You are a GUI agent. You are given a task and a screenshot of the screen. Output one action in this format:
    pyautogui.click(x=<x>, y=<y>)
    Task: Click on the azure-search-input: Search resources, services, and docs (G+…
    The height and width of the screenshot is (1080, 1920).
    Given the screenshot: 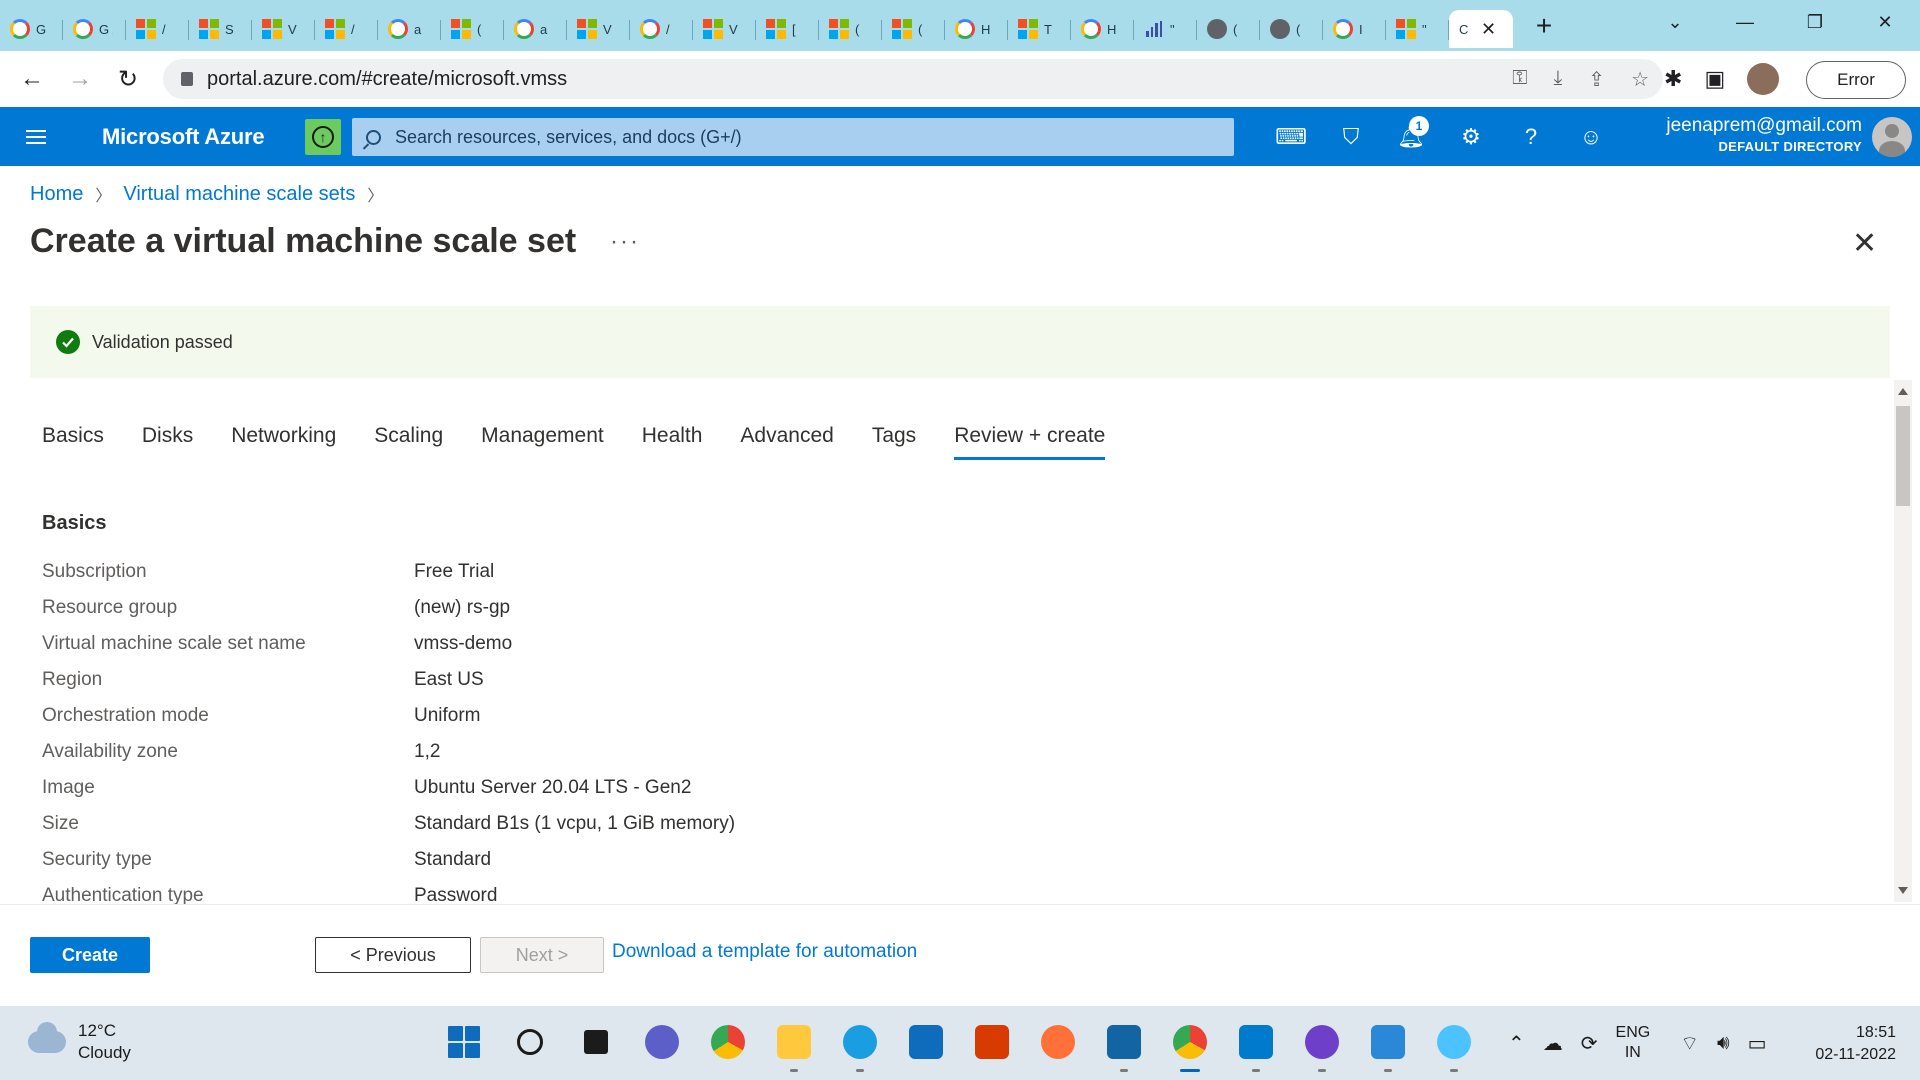 What is the action you would take?
    pyautogui.click(x=793, y=137)
    